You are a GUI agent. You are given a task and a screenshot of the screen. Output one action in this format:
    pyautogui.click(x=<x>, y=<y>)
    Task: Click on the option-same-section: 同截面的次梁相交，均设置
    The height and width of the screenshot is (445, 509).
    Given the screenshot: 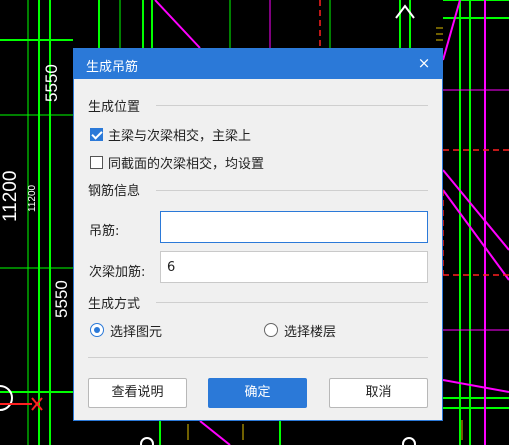 What is the action you would take?
    pyautogui.click(x=177, y=162)
    